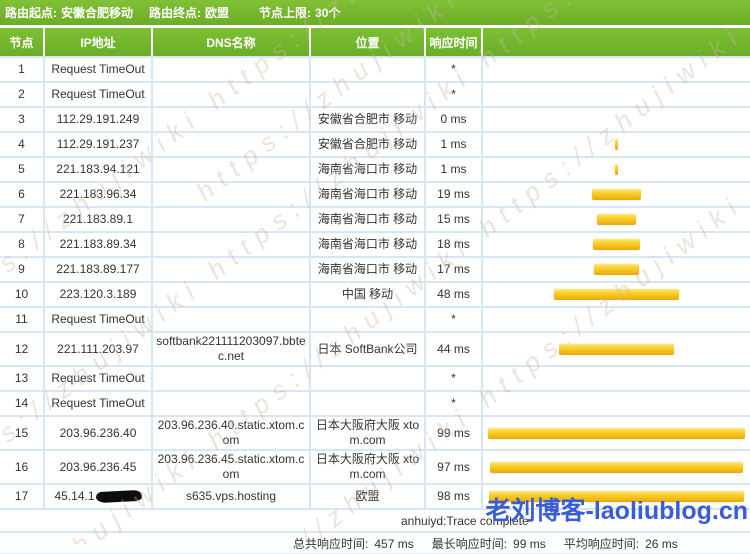 The width and height of the screenshot is (750, 554). I want to click on cell-node: 3, so click(22, 119).